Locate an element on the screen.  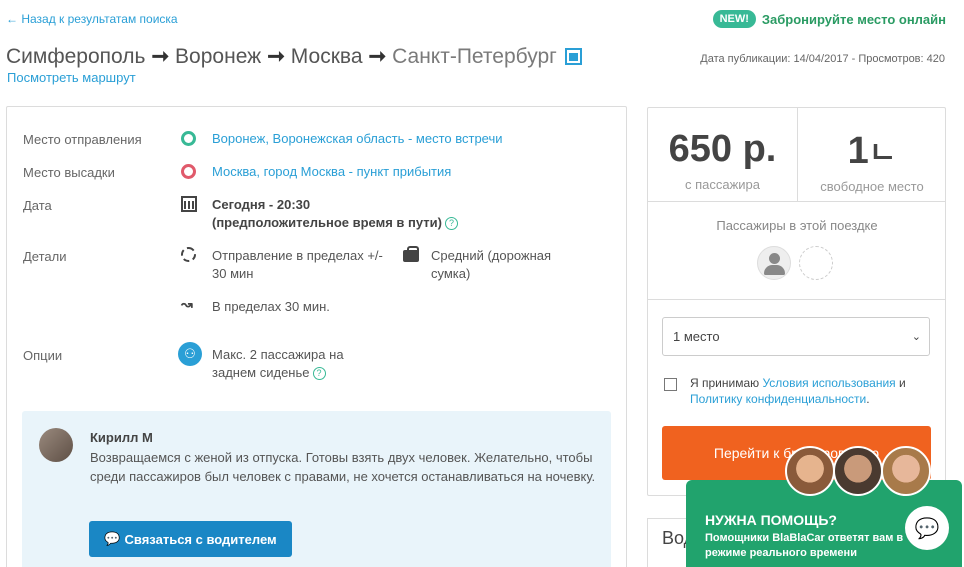
privacy-link: Политику конфиденциальности is located at coordinates (778, 399).